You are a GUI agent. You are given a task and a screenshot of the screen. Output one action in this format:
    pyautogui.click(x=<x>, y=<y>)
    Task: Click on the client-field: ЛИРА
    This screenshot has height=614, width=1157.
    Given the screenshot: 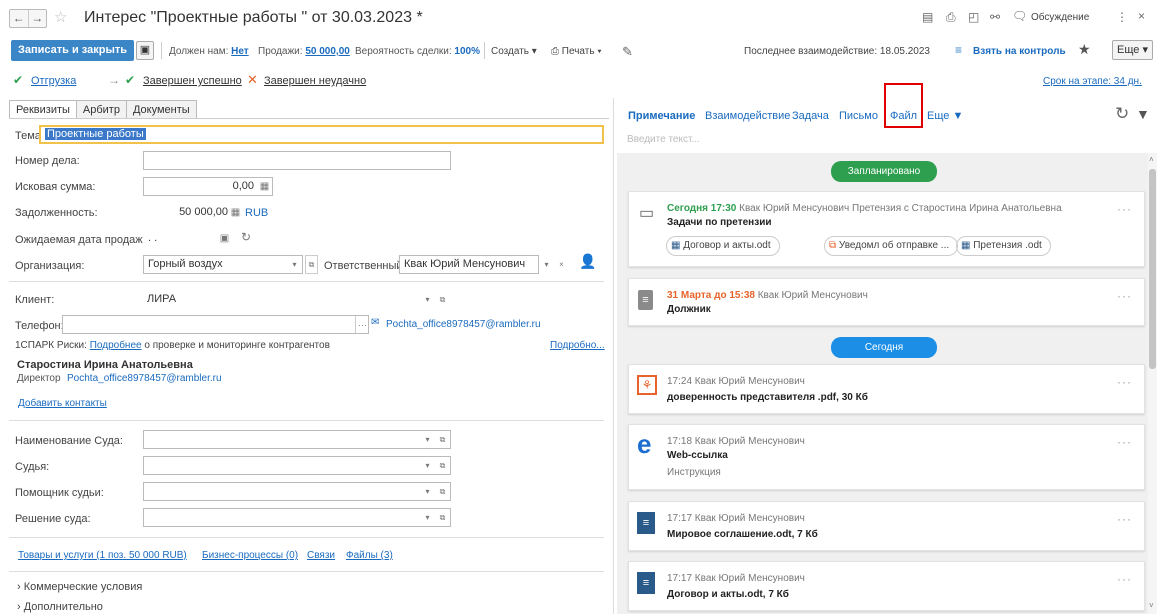 What is the action you would take?
    pyautogui.click(x=278, y=299)
    